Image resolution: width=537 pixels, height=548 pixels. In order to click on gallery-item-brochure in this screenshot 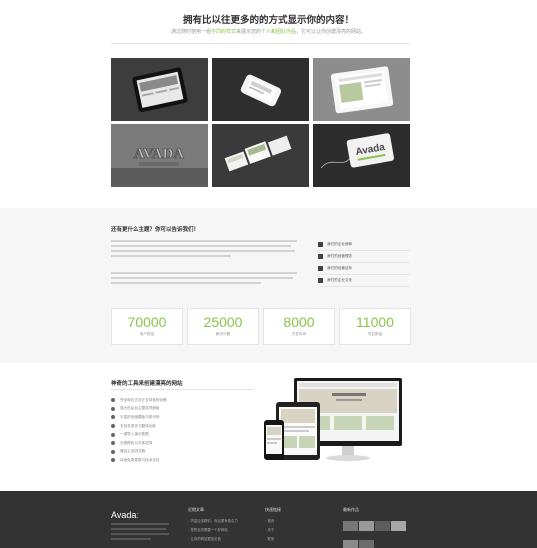, I will do `click(260, 155)`.